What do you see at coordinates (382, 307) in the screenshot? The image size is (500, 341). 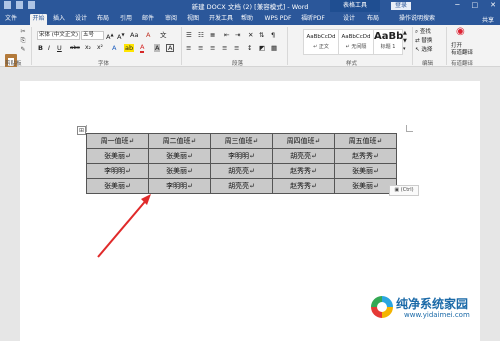 I see `watermark-logo` at bounding box center [382, 307].